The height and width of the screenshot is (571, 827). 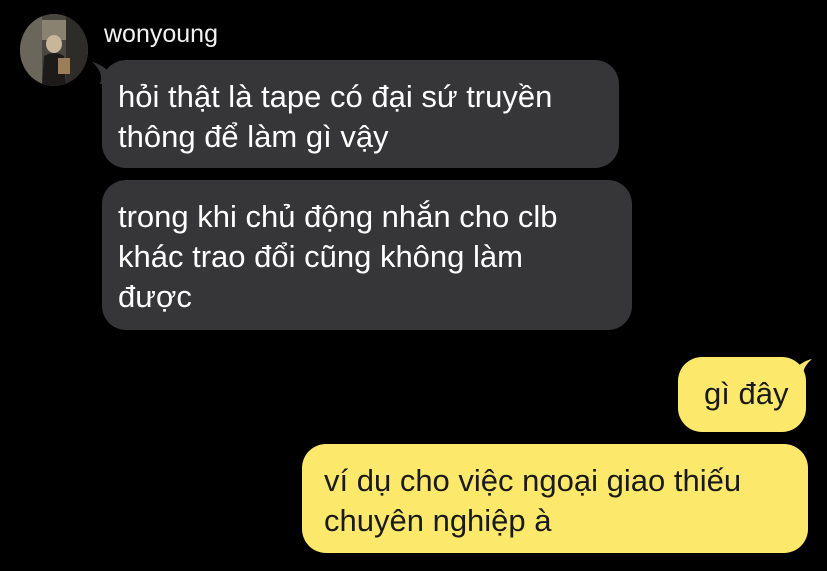 What do you see at coordinates (338, 216) in the screenshot?
I see `message-line: trong khi chủ động nhắn cho clb` at bounding box center [338, 216].